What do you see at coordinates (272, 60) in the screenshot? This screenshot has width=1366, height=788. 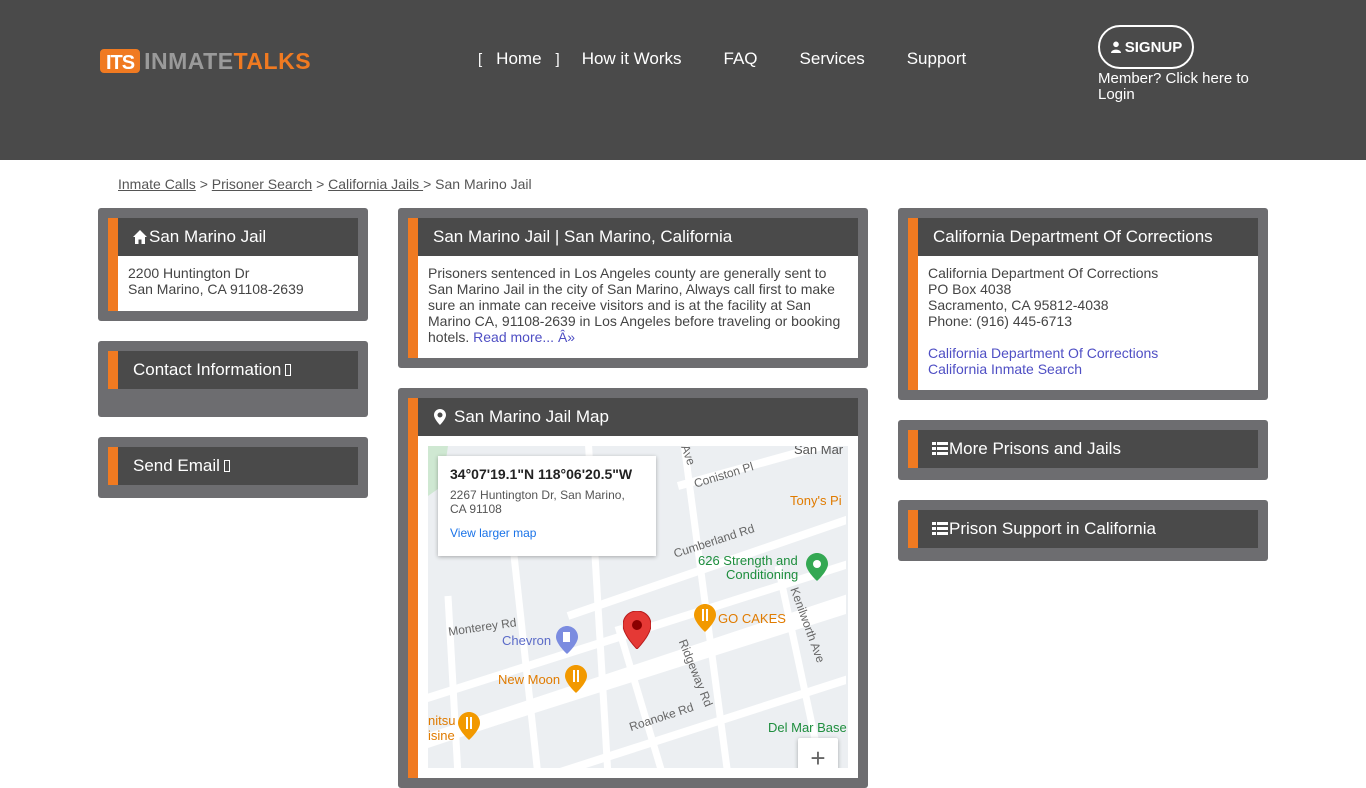 I see `logo-word-talks: TALKS` at bounding box center [272, 60].